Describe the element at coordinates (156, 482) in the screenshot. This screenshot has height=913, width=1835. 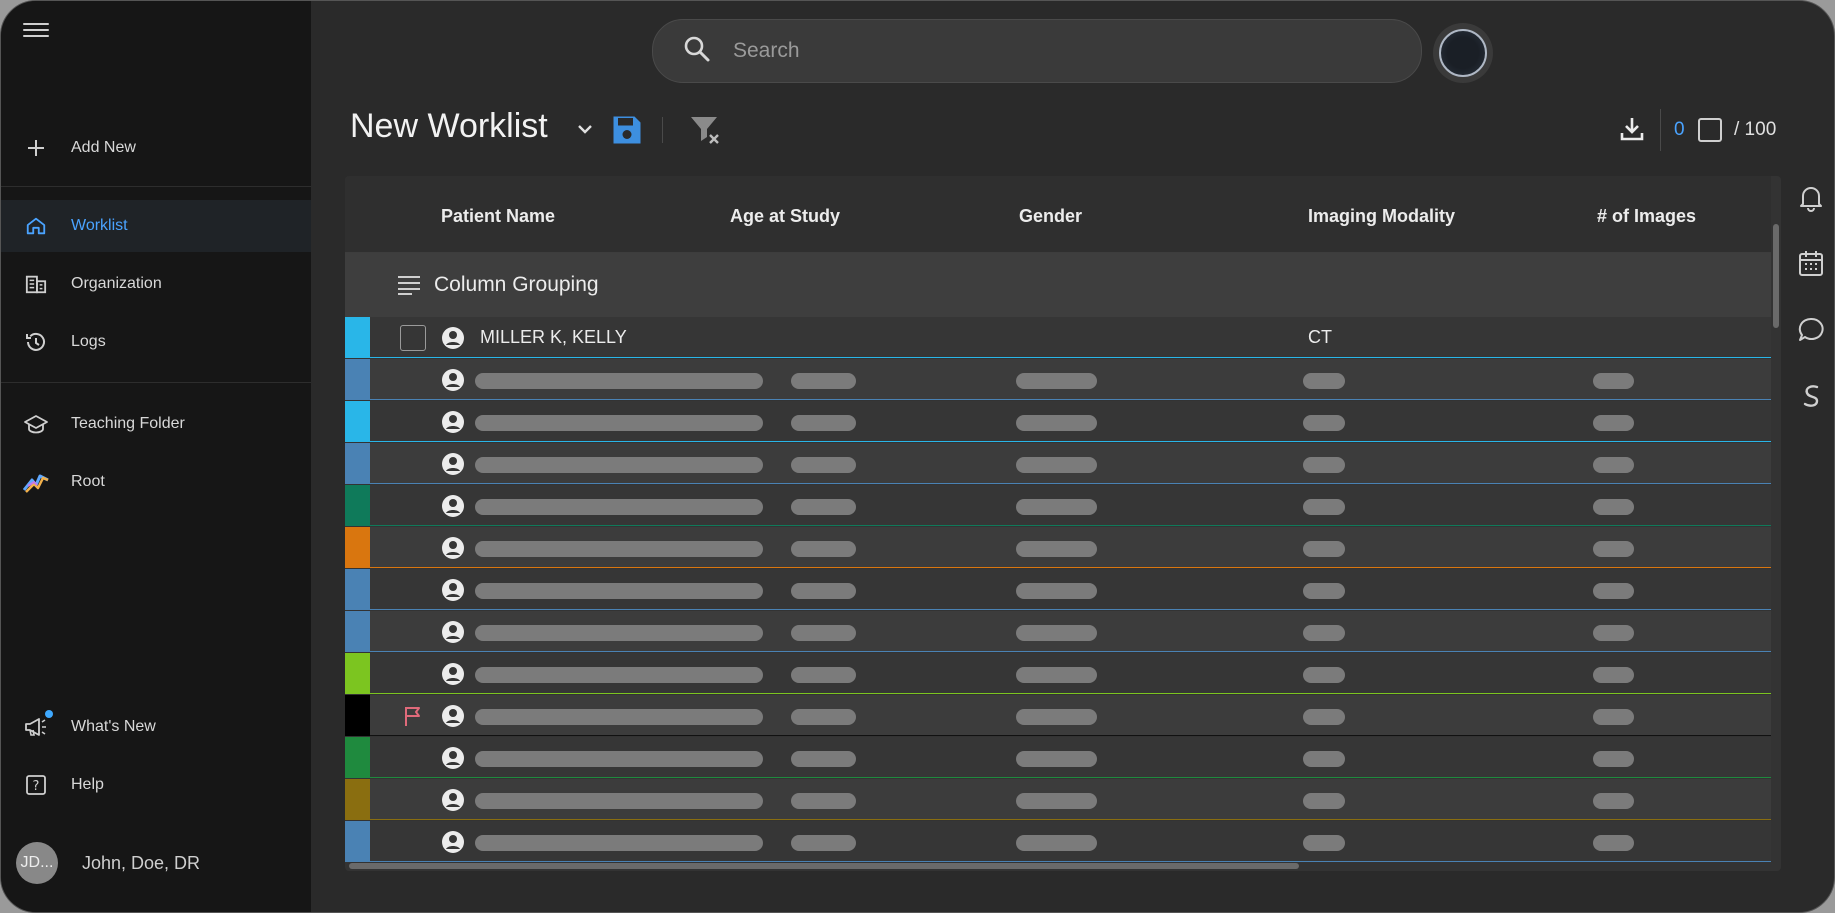
I see `sidebar-item-root: Root` at that location.